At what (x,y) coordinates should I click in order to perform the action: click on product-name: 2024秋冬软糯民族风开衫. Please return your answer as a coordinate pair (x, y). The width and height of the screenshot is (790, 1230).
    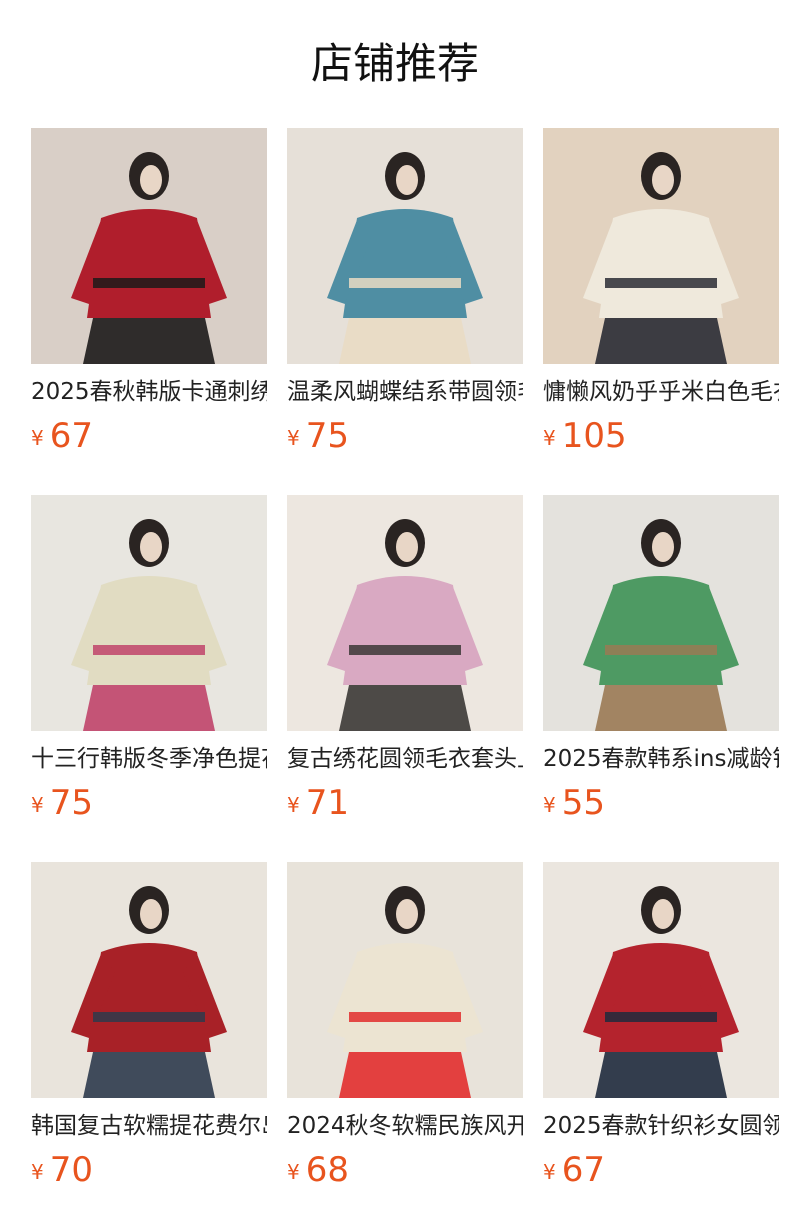
    Looking at the image, I should click on (405, 1126).